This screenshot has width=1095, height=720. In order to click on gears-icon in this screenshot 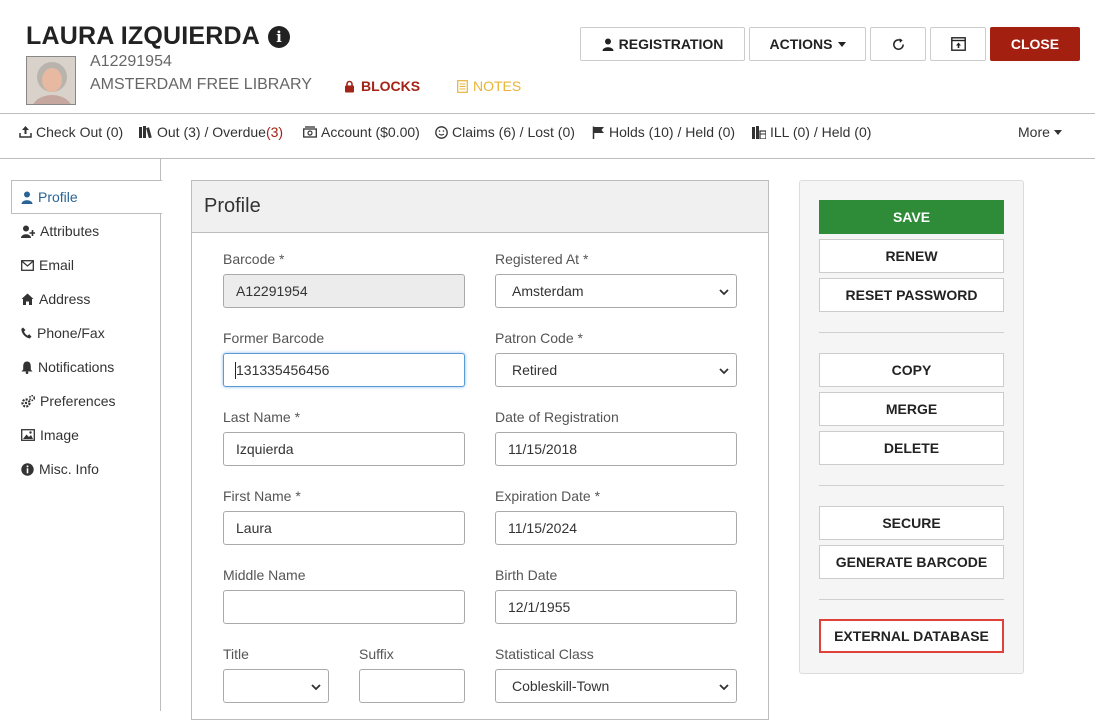, I will do `click(28, 401)`.